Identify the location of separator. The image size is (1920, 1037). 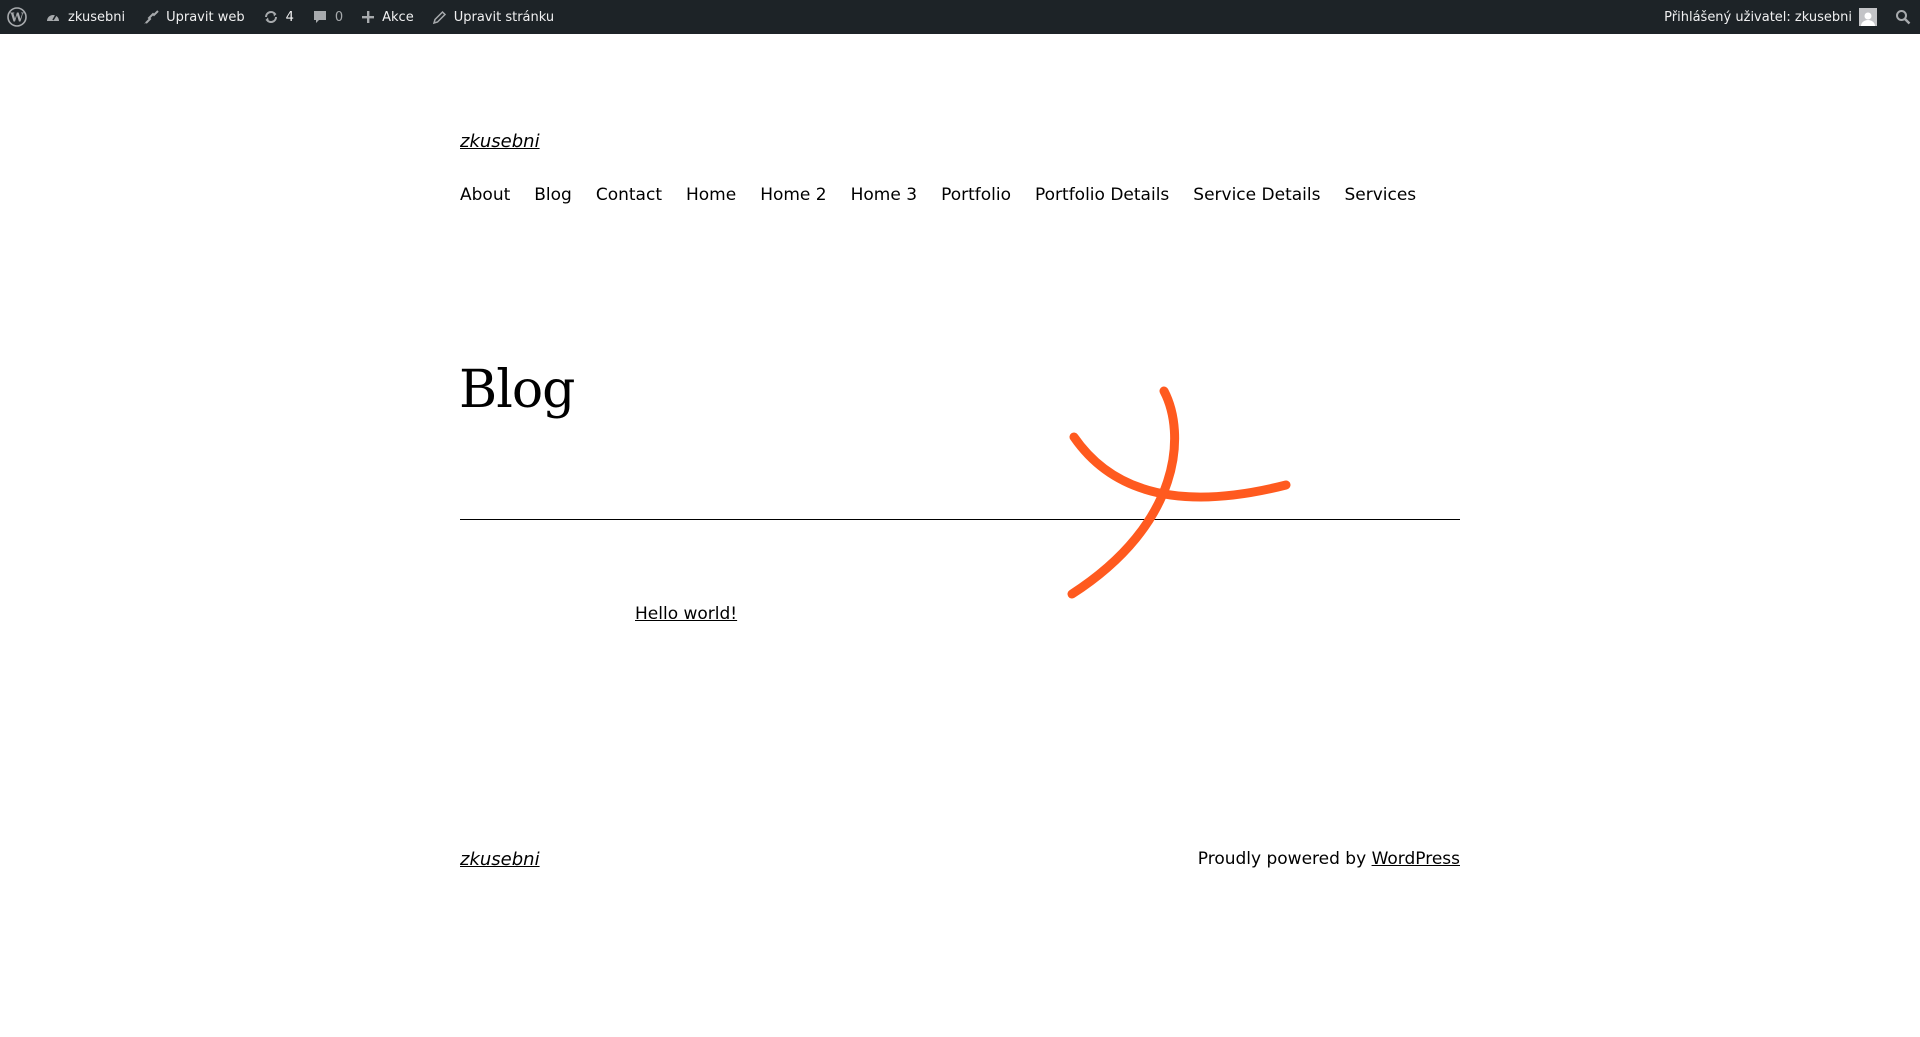
(960, 519).